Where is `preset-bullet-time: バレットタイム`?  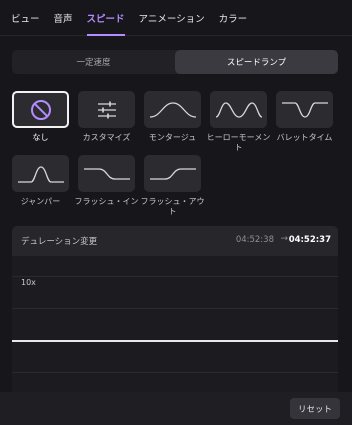 preset-bullet-time: バレットタイム is located at coordinates (304, 117).